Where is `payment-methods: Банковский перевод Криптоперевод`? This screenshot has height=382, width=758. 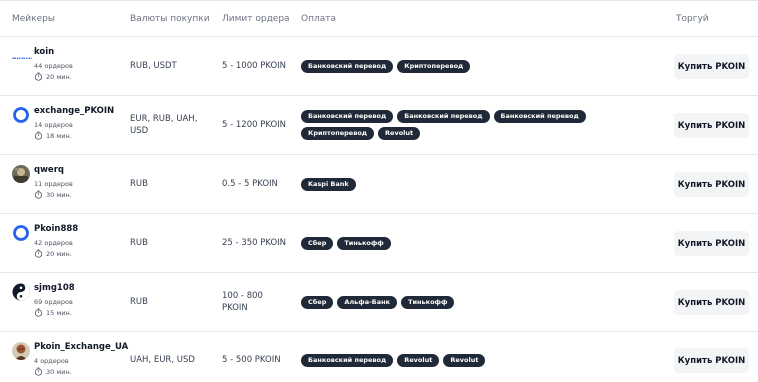 payment-methods: Банковский перевод Криптоперевод is located at coordinates (481, 66).